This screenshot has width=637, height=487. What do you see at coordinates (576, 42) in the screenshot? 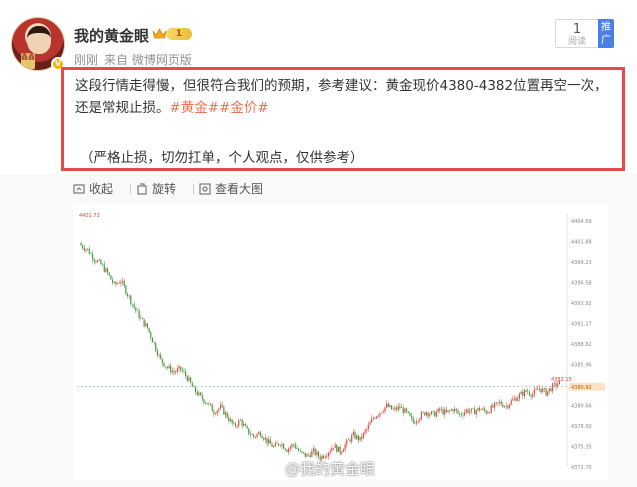
I see `read-label: 阅读` at bounding box center [576, 42].